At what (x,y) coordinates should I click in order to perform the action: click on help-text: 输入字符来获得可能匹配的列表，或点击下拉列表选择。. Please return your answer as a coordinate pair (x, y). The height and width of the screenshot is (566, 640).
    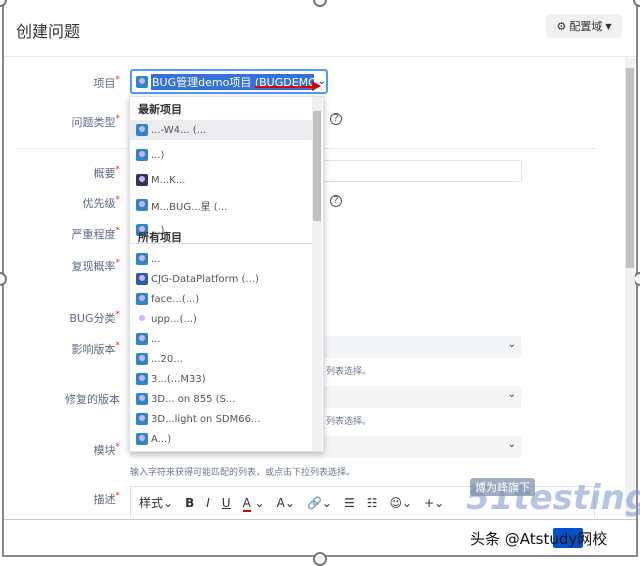
    Looking at the image, I should click on (243, 473).